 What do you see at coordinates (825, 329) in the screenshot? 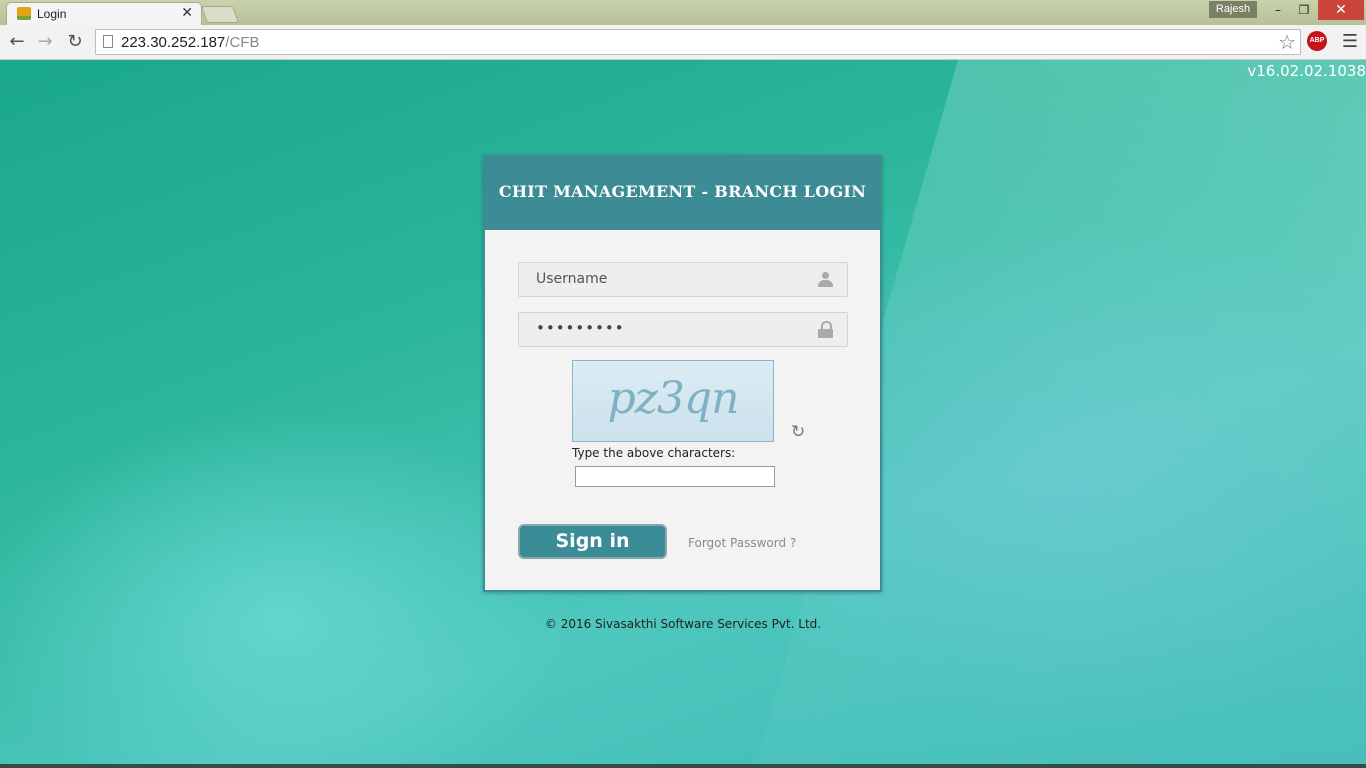
I see `lock-icon` at bounding box center [825, 329].